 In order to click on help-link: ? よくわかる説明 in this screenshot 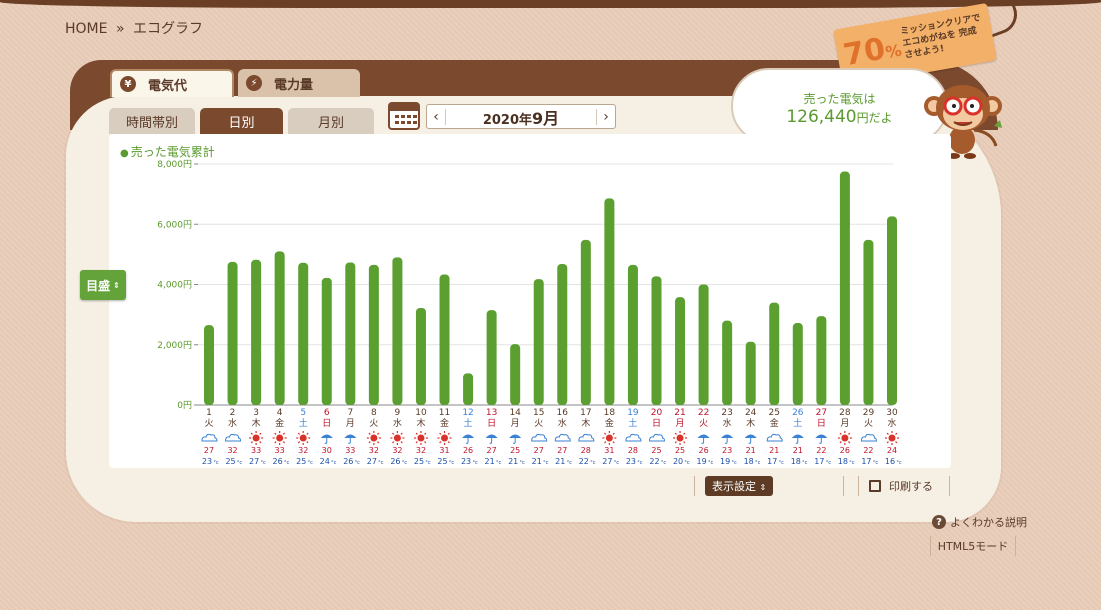, I will do `click(979, 522)`.